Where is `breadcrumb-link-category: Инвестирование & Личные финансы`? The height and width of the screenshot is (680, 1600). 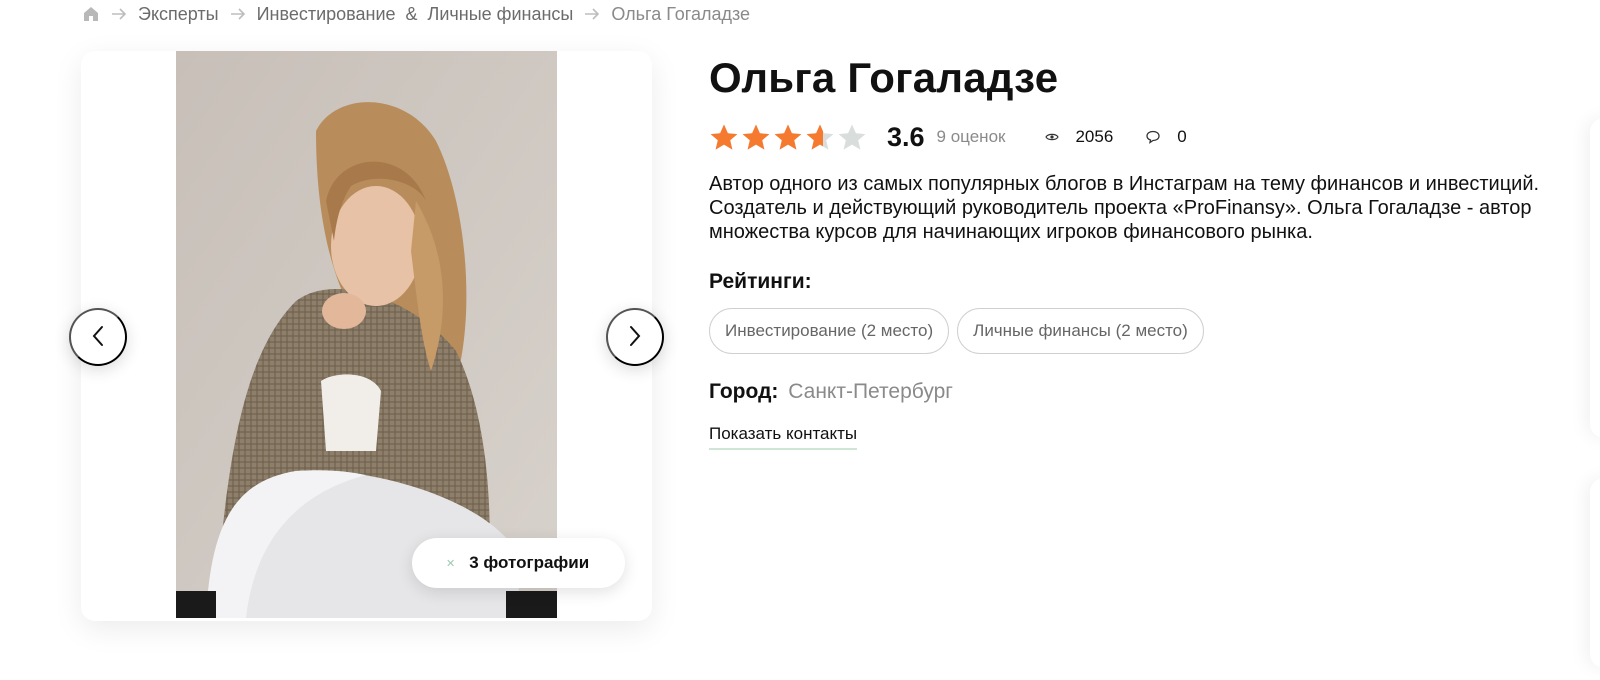 breadcrumb-link-category: Инвестирование & Личные финансы is located at coordinates (415, 14).